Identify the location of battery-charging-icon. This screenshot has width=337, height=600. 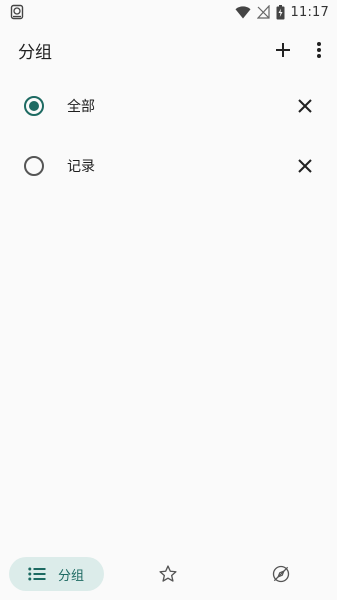
(280, 12).